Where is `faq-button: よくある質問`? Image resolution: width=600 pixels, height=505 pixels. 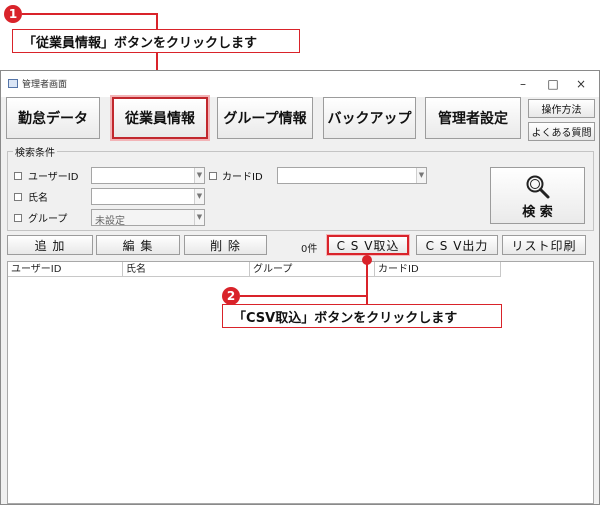 faq-button: よくある質問 is located at coordinates (561, 131).